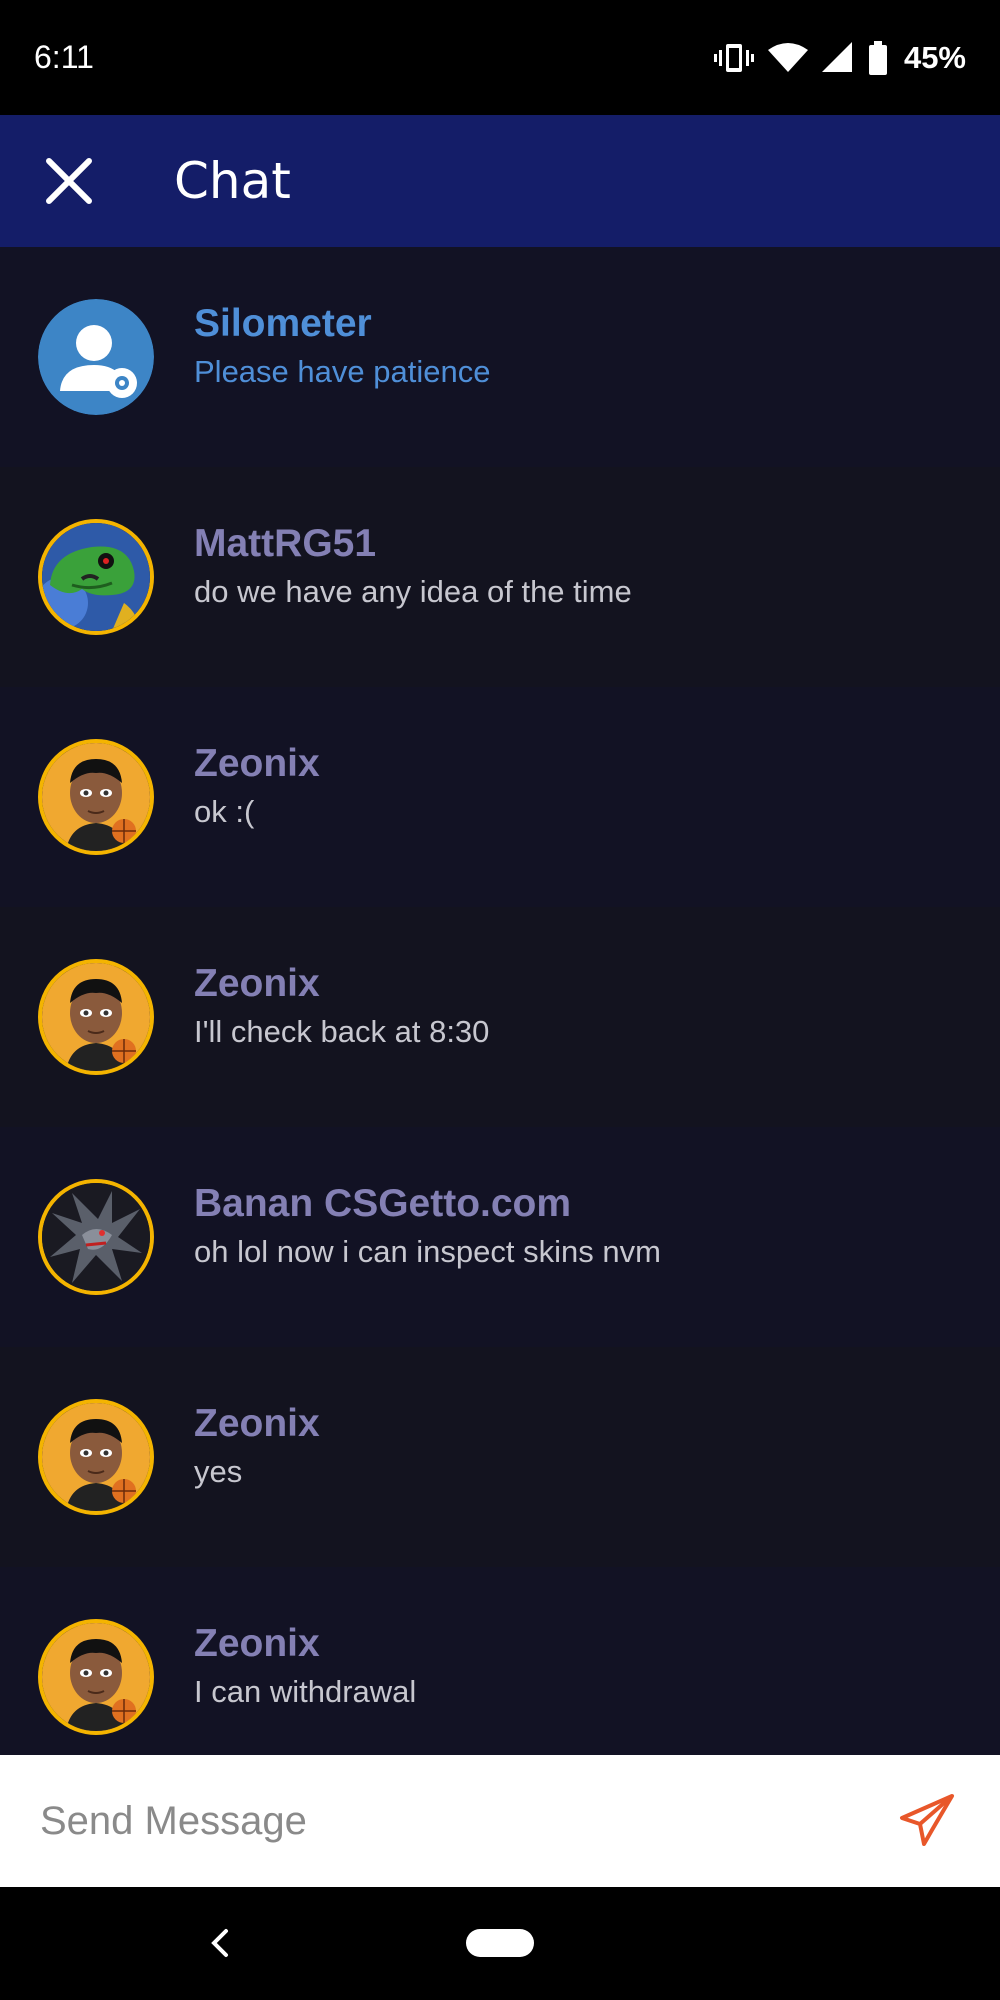 This screenshot has height=2000, width=1000. I want to click on chat-message: Zeonix ok :(, so click(500, 797).